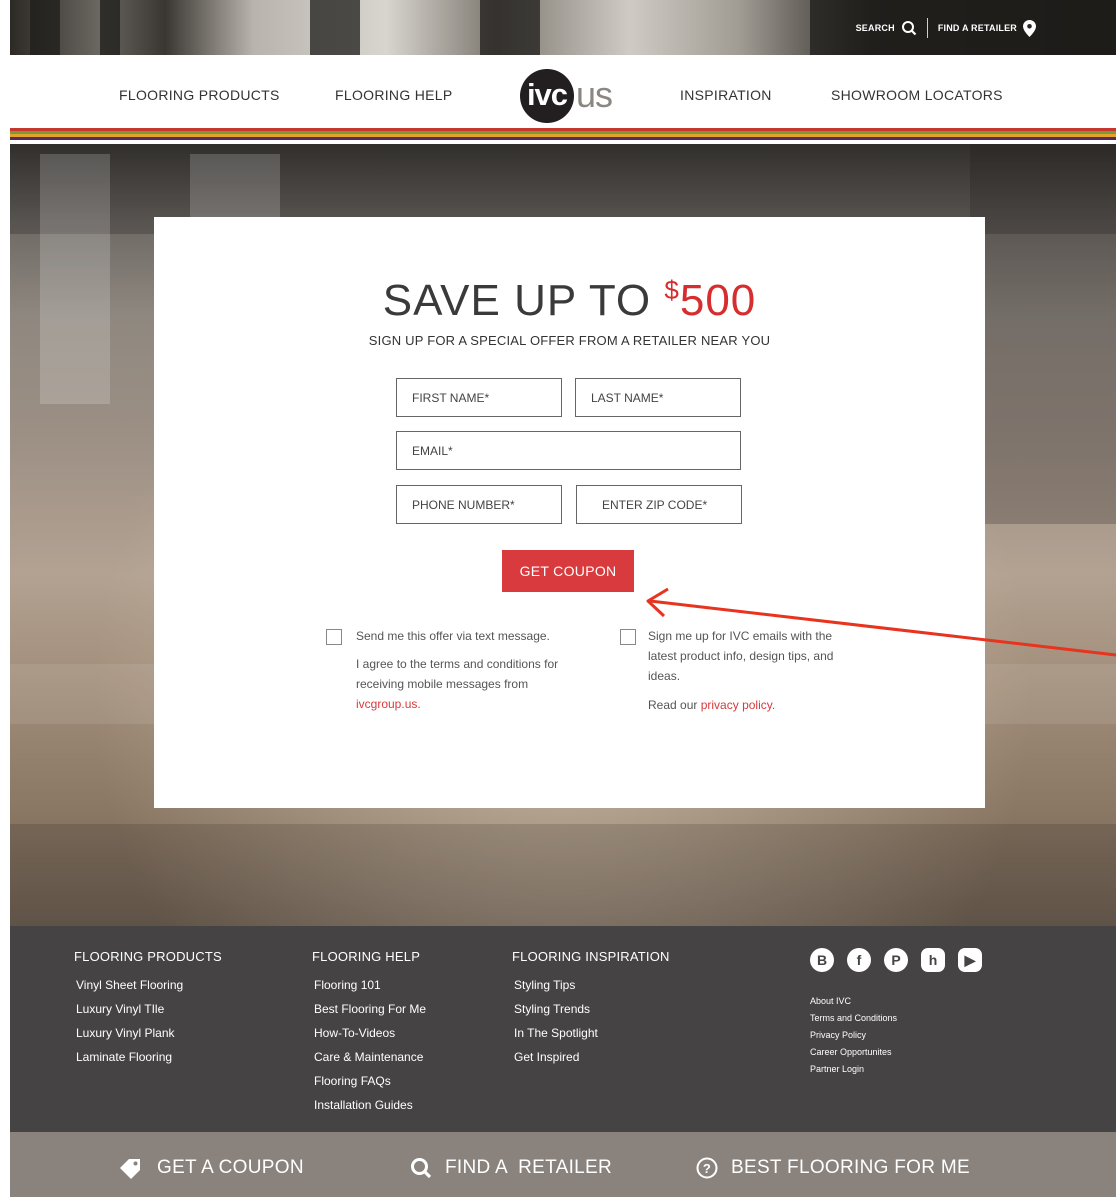 The height and width of the screenshot is (1197, 1116). What do you see at coordinates (568, 450) in the screenshot?
I see `email-field` at bounding box center [568, 450].